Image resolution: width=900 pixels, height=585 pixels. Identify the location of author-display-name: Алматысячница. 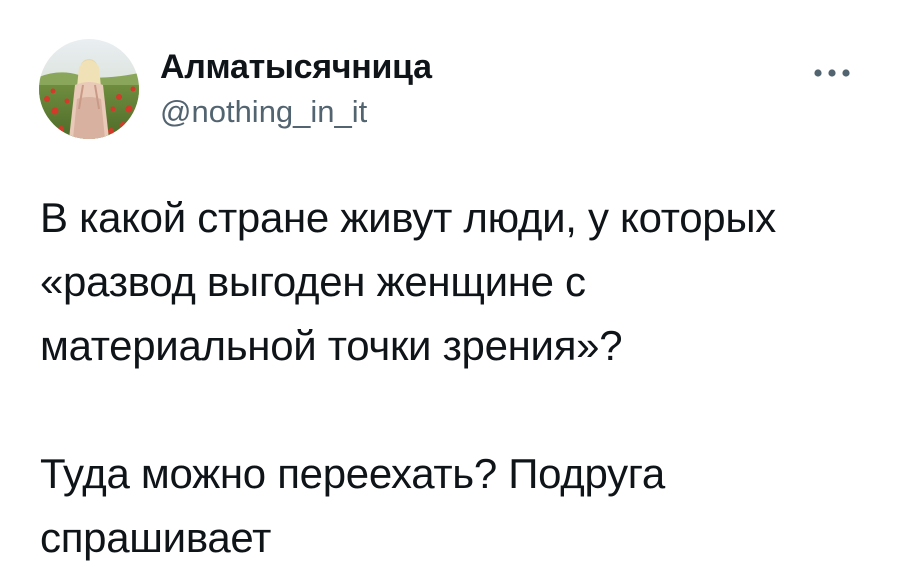
(296, 67).